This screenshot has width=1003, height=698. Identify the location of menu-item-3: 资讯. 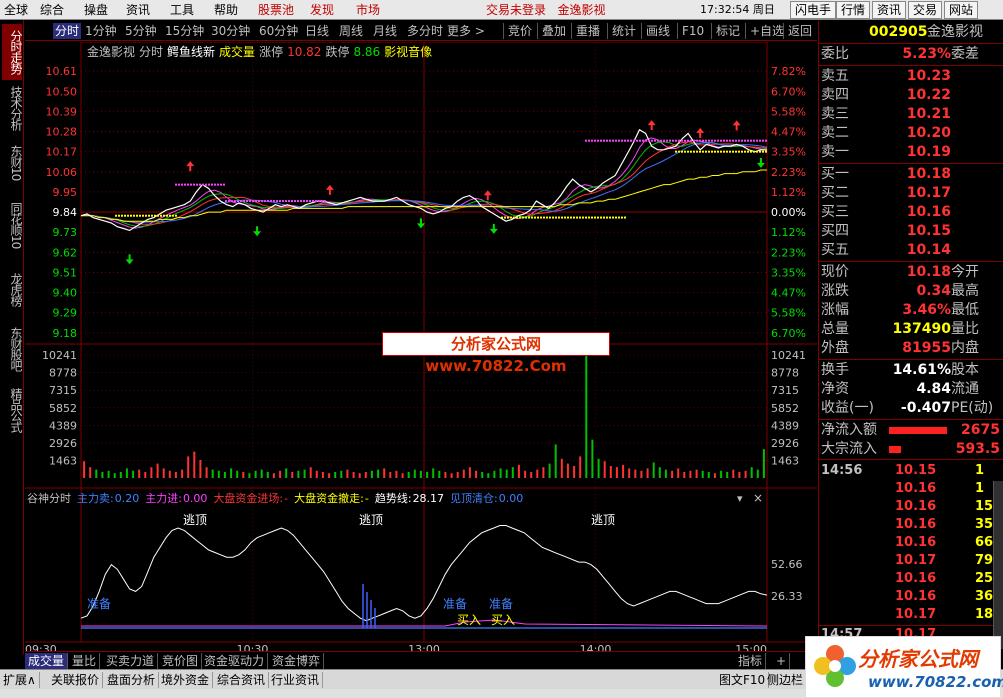
(138, 10).